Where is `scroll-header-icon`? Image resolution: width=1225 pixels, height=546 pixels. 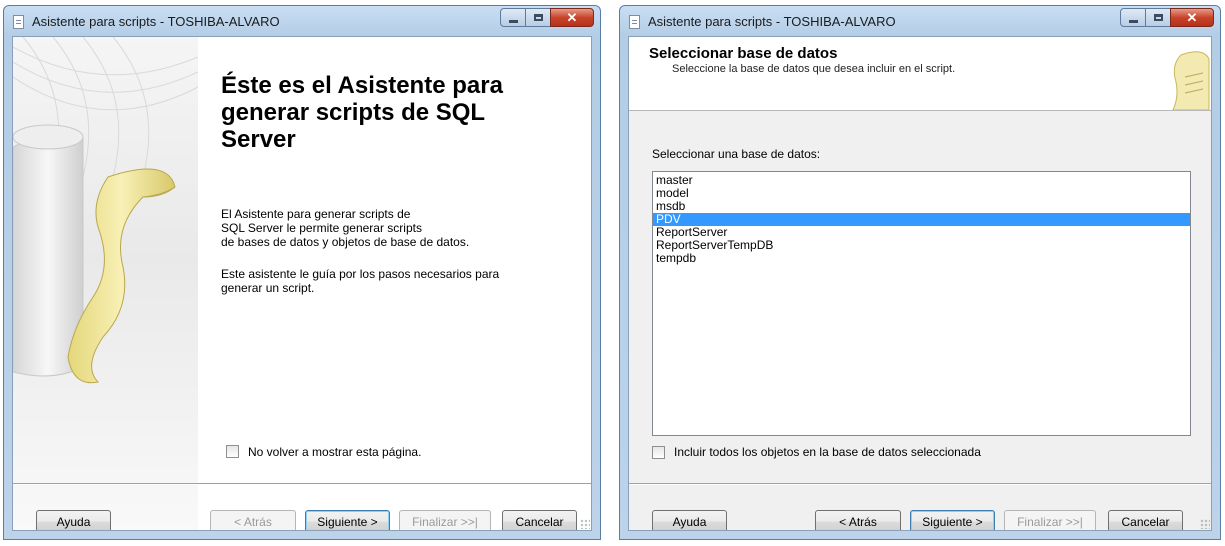
scroll-header-icon is located at coordinates (1191, 80).